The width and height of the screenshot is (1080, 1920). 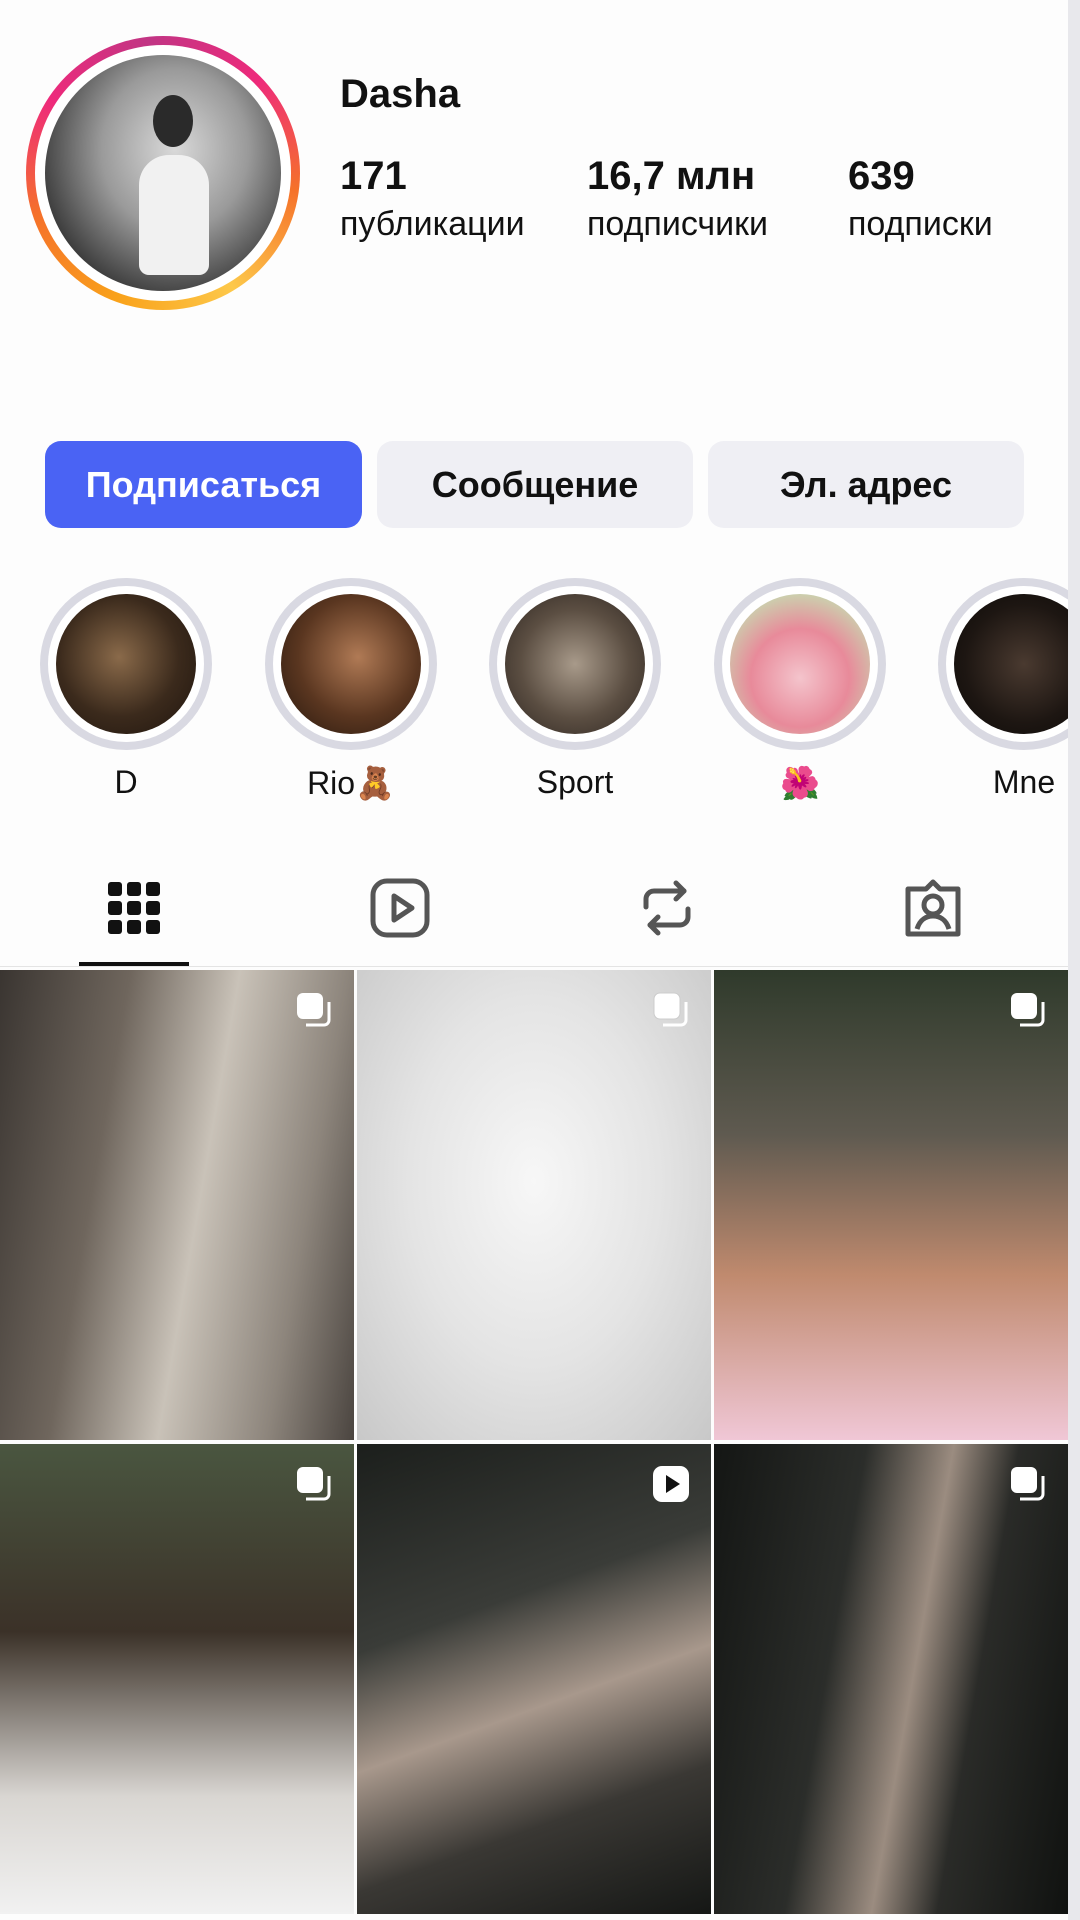 I want to click on tab-tagged, so click(x=933, y=908).